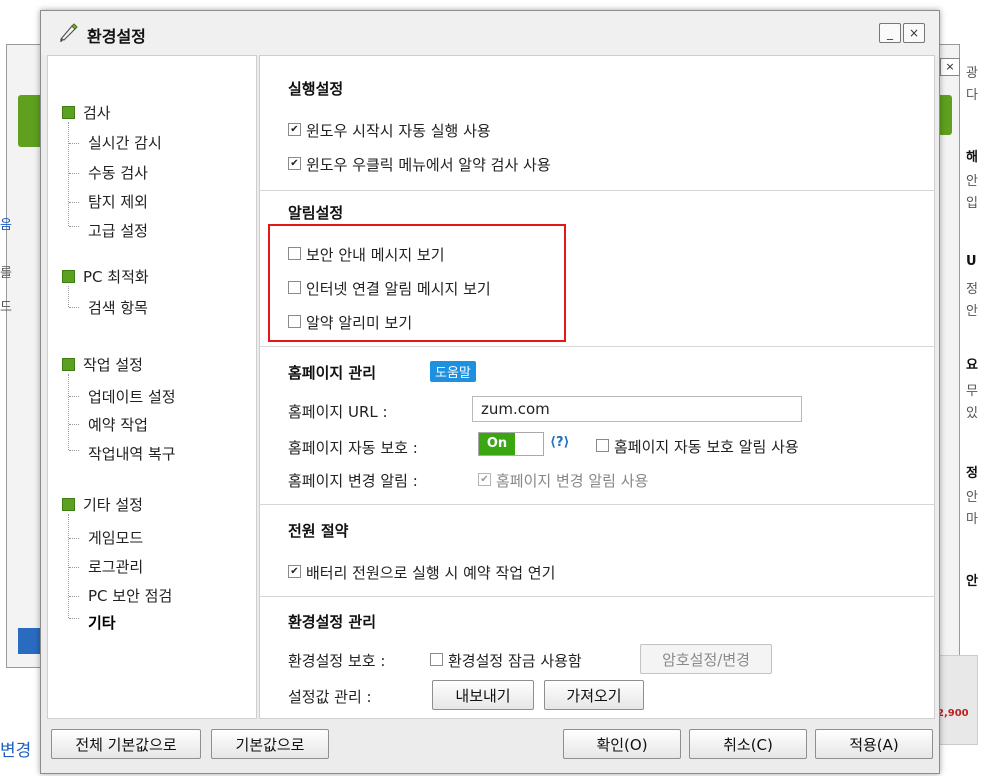  I want to click on question-icon: ⟨?⟩, so click(559, 442).